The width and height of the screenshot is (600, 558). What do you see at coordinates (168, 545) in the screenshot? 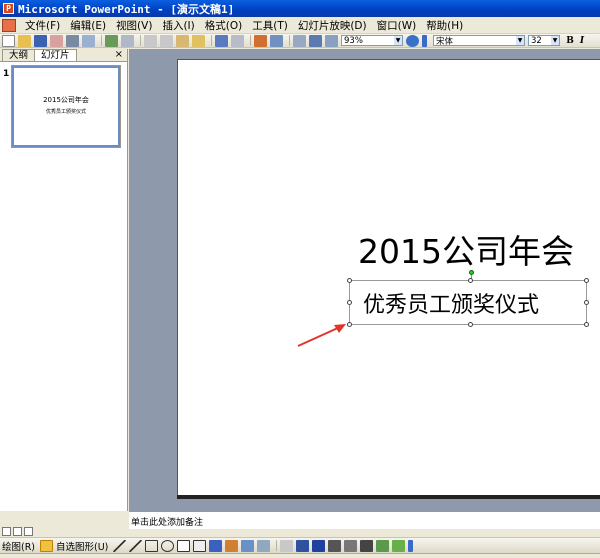
I see `oval-icon` at bounding box center [168, 545].